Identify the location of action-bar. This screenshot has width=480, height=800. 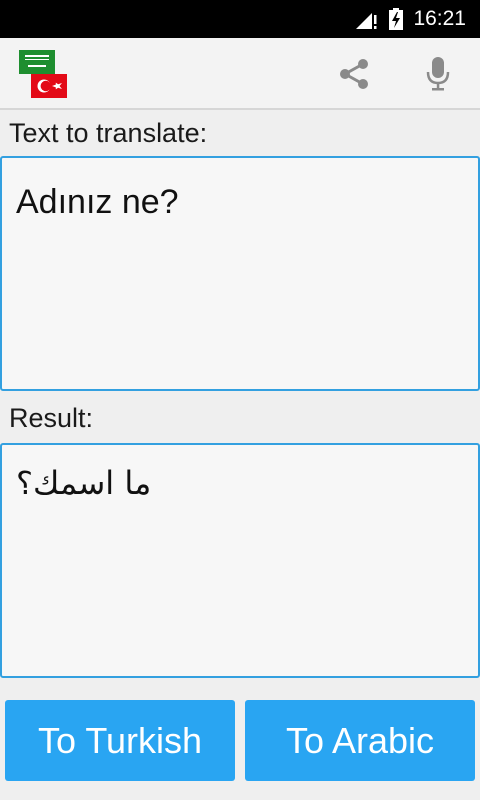
(240, 74).